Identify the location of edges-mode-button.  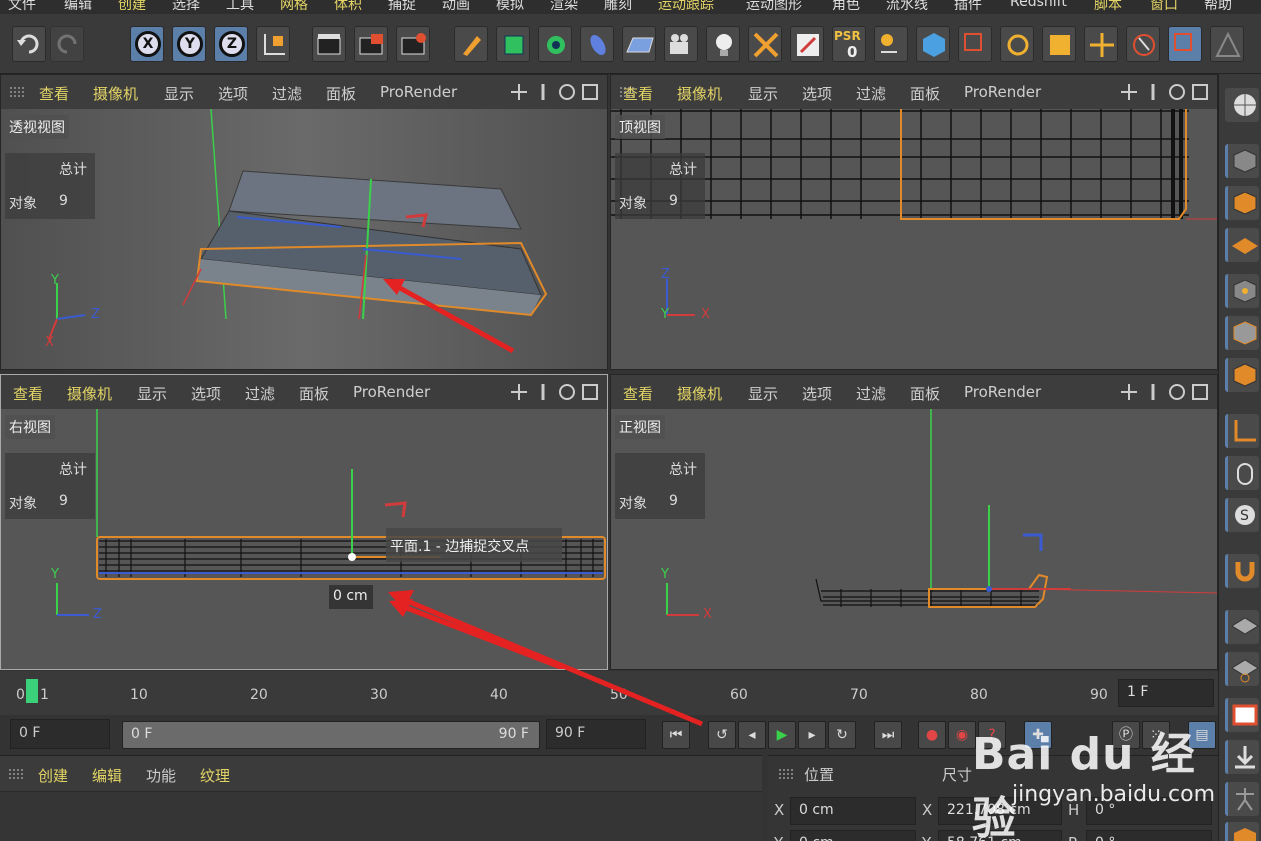
(1242, 333).